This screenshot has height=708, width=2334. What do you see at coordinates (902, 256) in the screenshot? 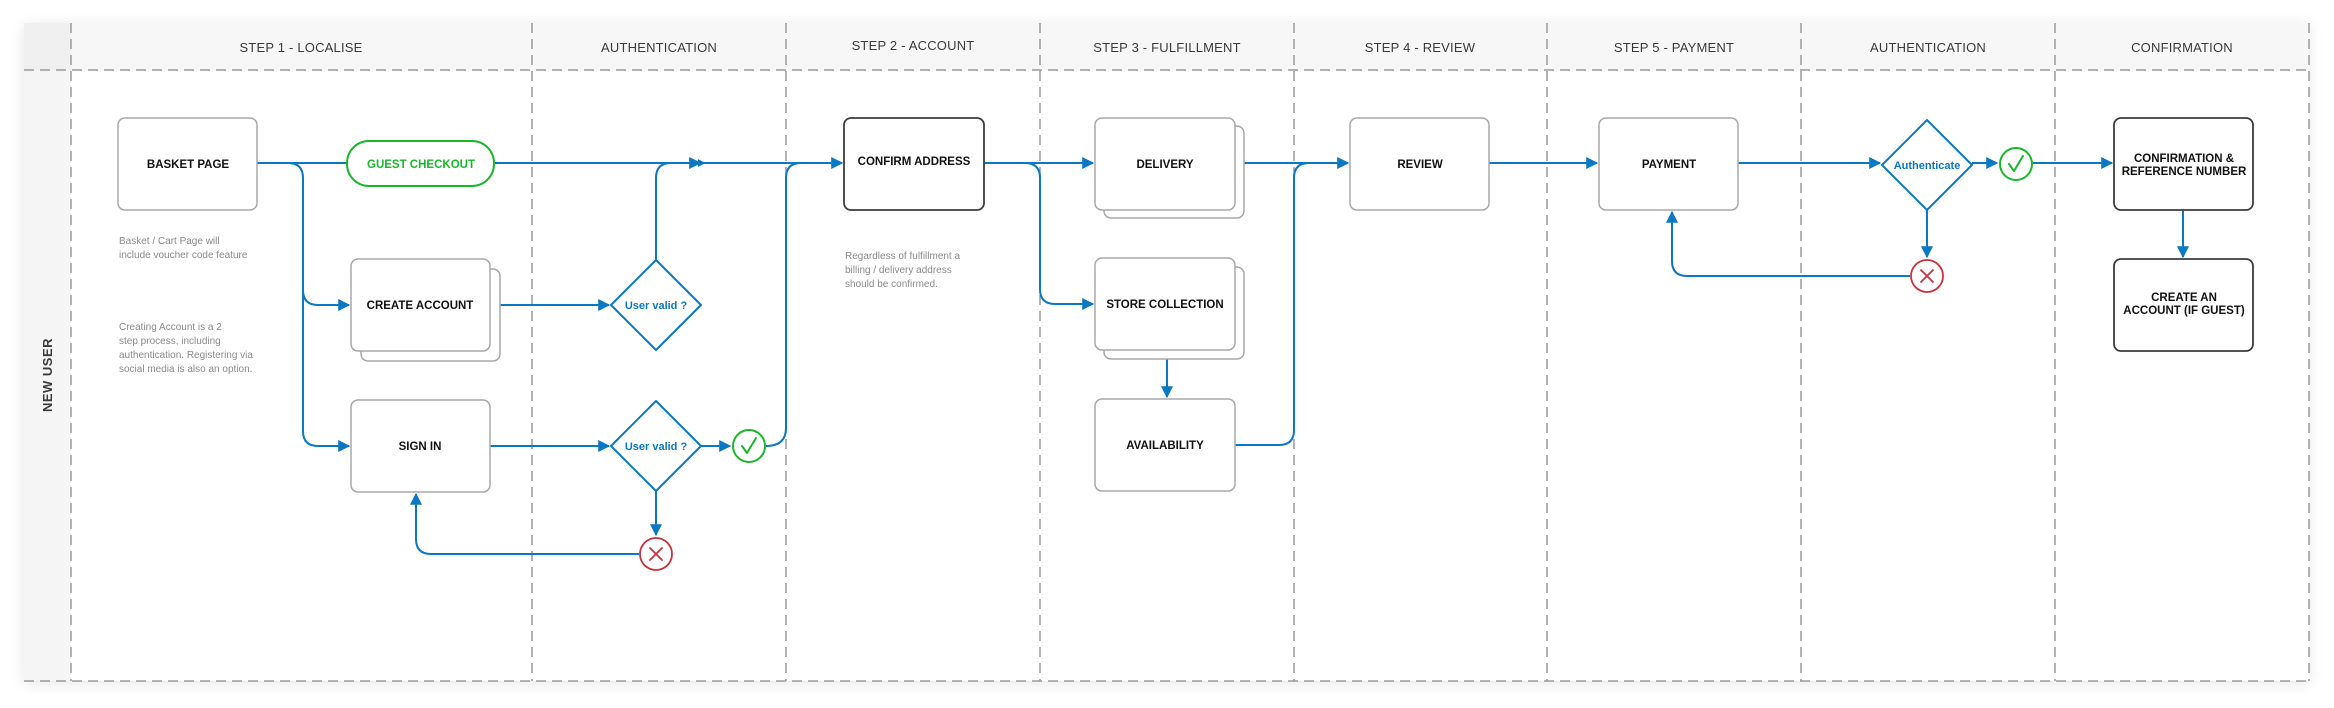
I see `note-line: Regardless of fulfillment a` at bounding box center [902, 256].